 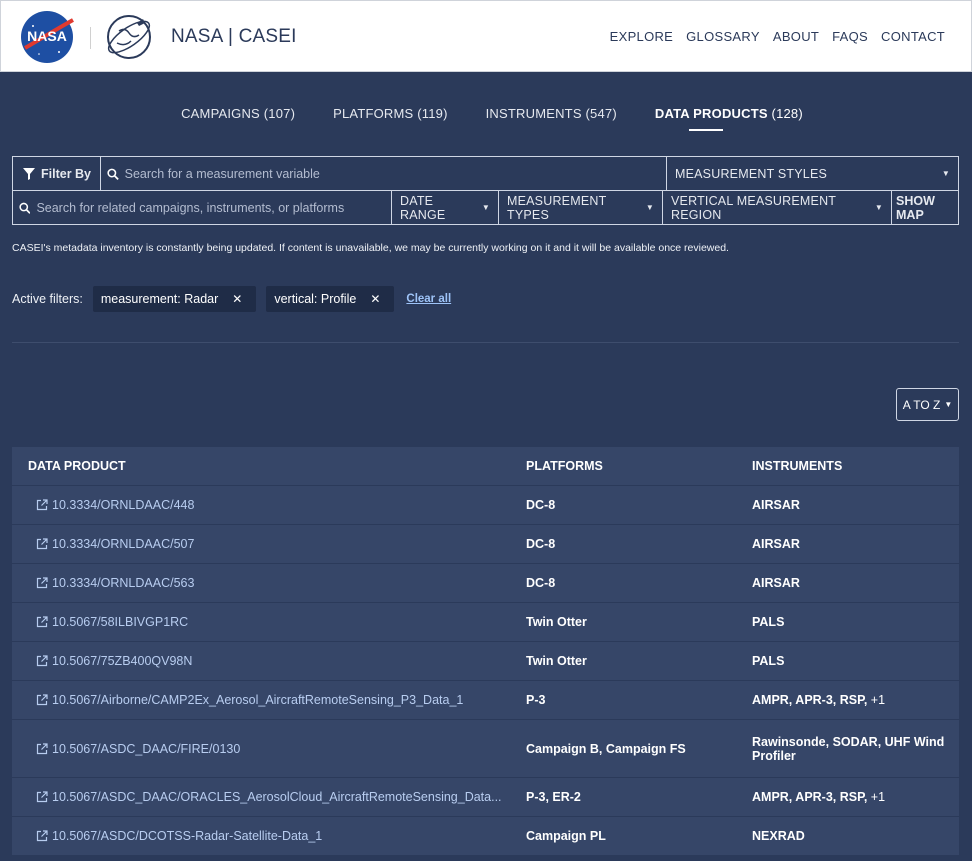 I want to click on column-header-instruments: INSTRUMENTS, so click(x=855, y=466).